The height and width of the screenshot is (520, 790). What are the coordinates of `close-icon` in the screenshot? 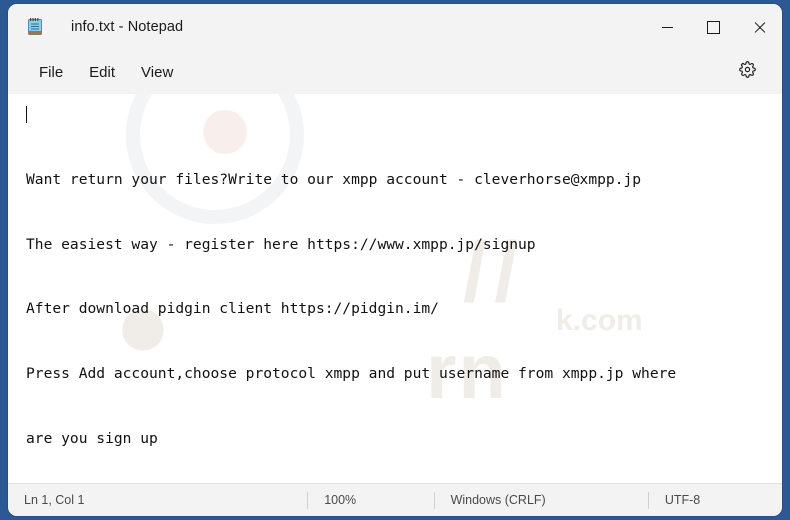 It's located at (759, 27).